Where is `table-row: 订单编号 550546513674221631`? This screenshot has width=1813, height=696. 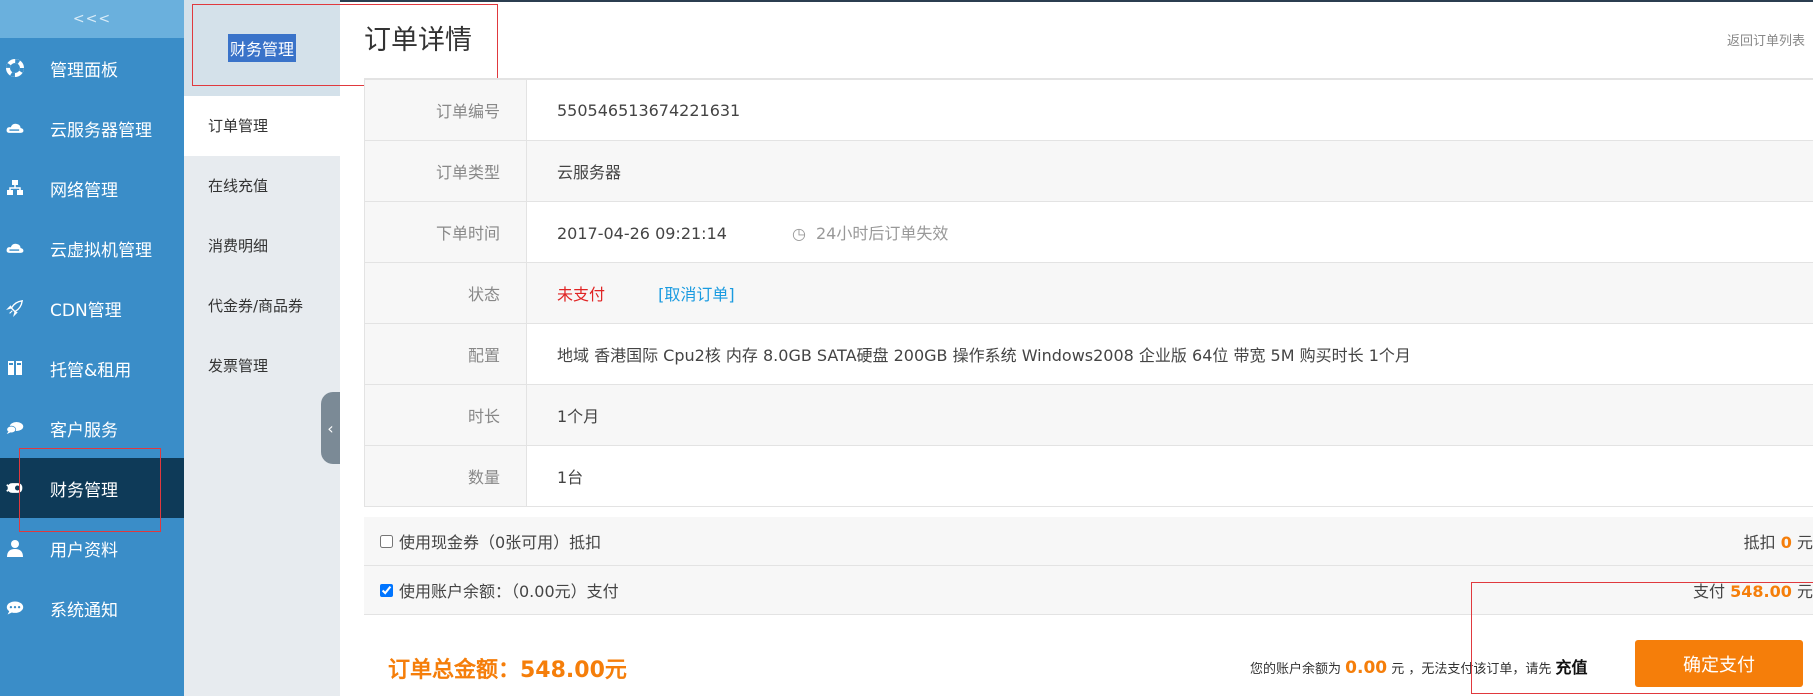
table-row: 订单编号 550546513674221631 is located at coordinates (1088, 110).